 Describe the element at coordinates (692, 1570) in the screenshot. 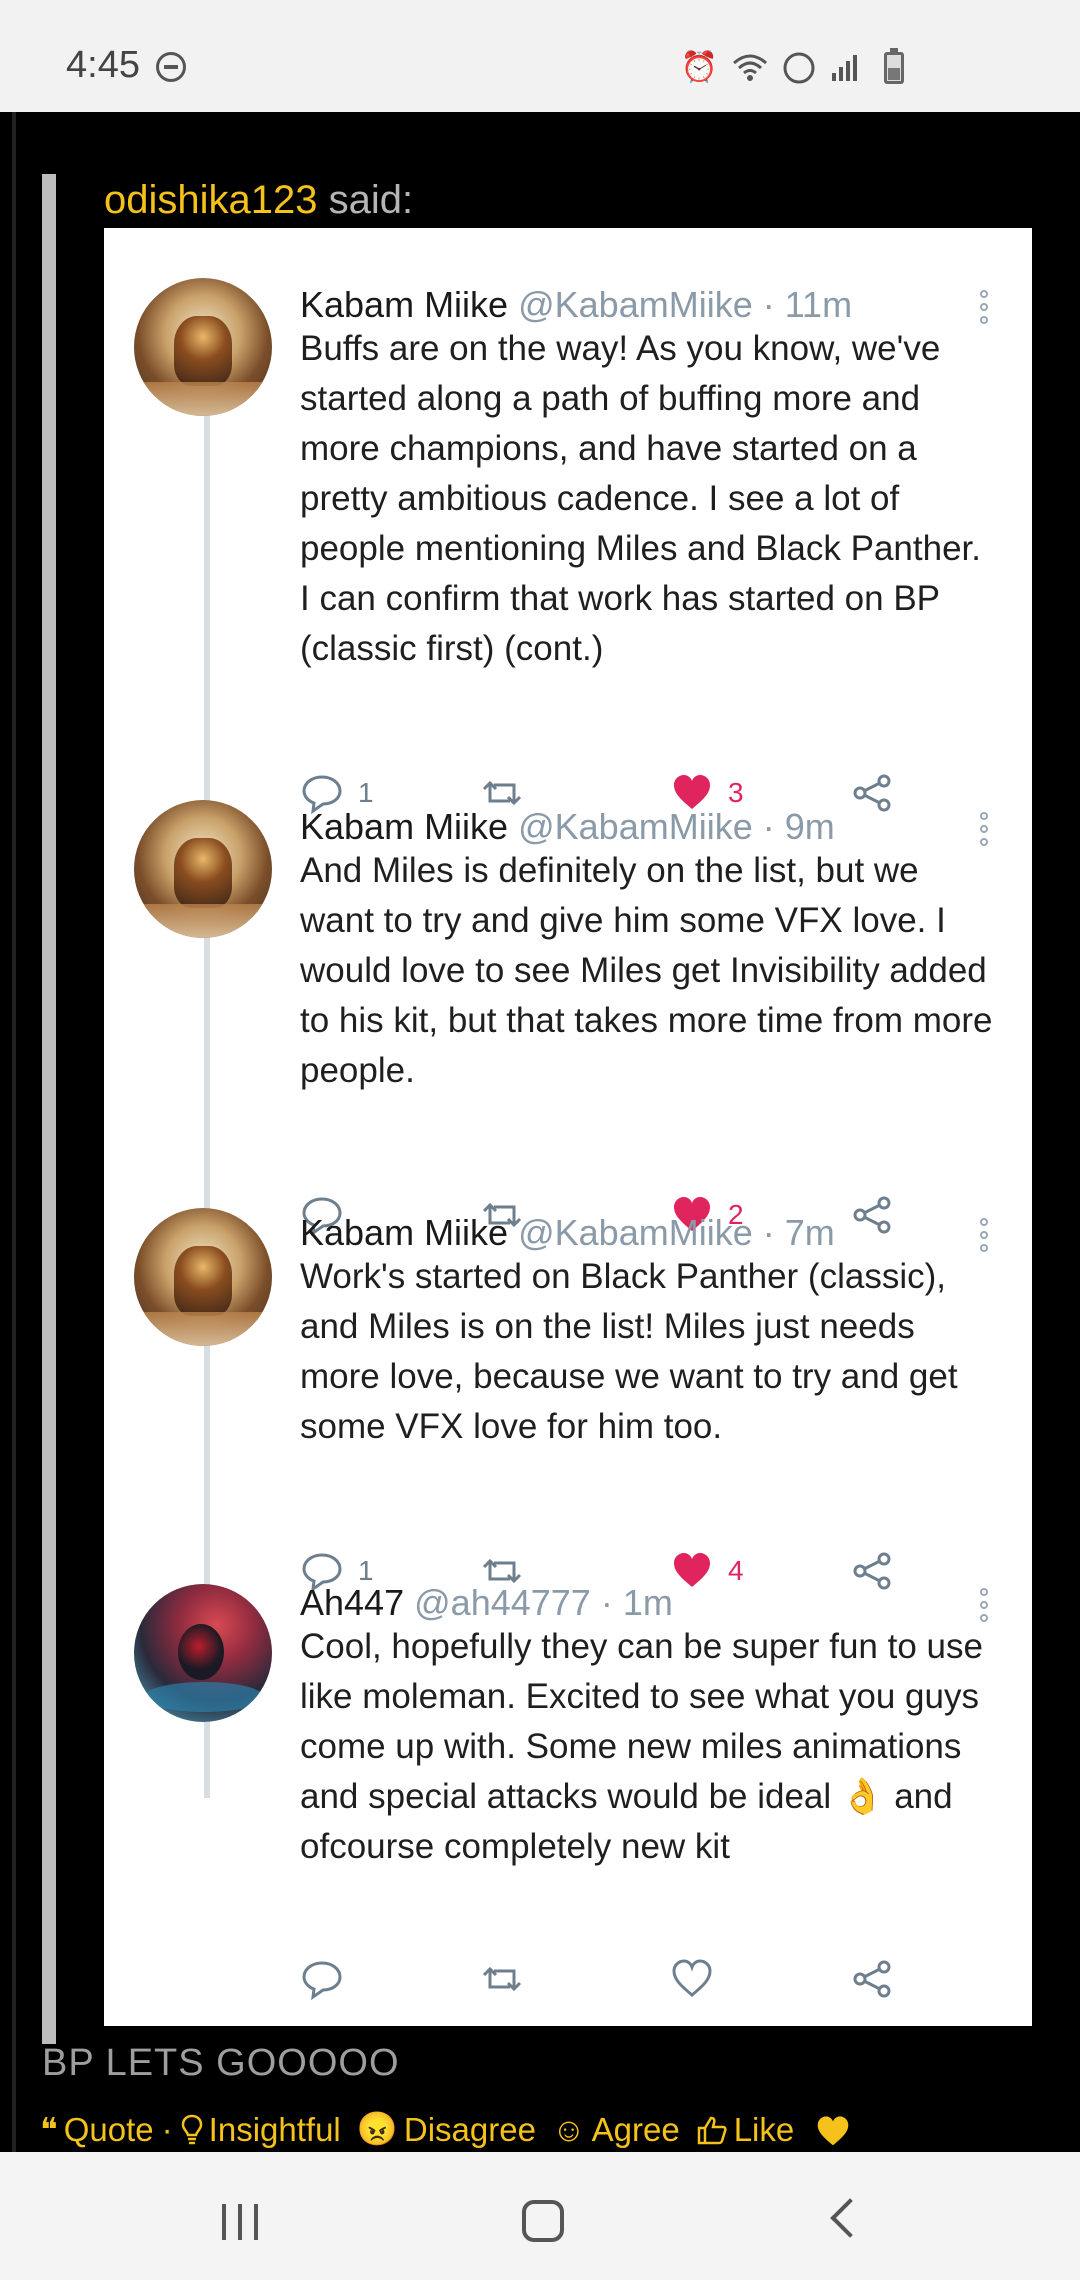

I see `heart-filled-icon` at that location.